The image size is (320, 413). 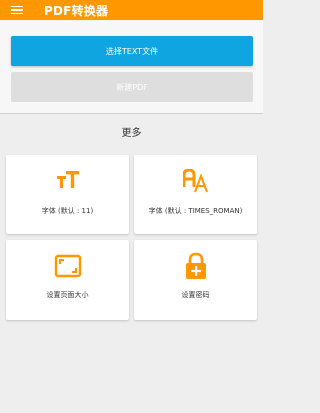 What do you see at coordinates (195, 181) in the screenshot?
I see `font-family-icon` at bounding box center [195, 181].